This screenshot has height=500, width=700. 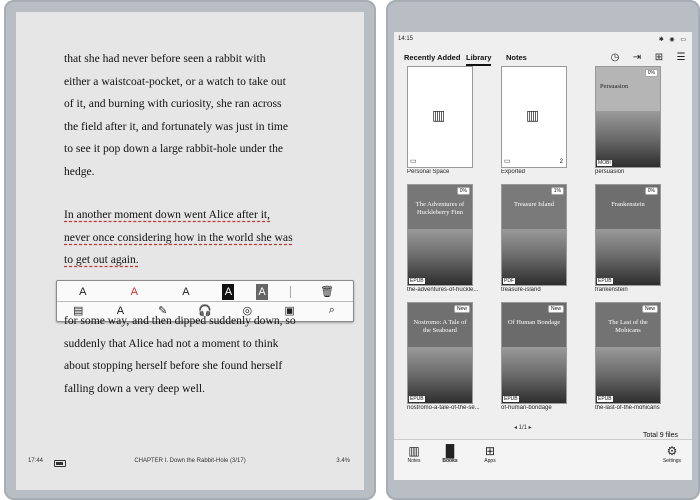 What do you see at coordinates (627, 408) in the screenshot?
I see `item-caption: the-last-of-the-mohicans` at bounding box center [627, 408].